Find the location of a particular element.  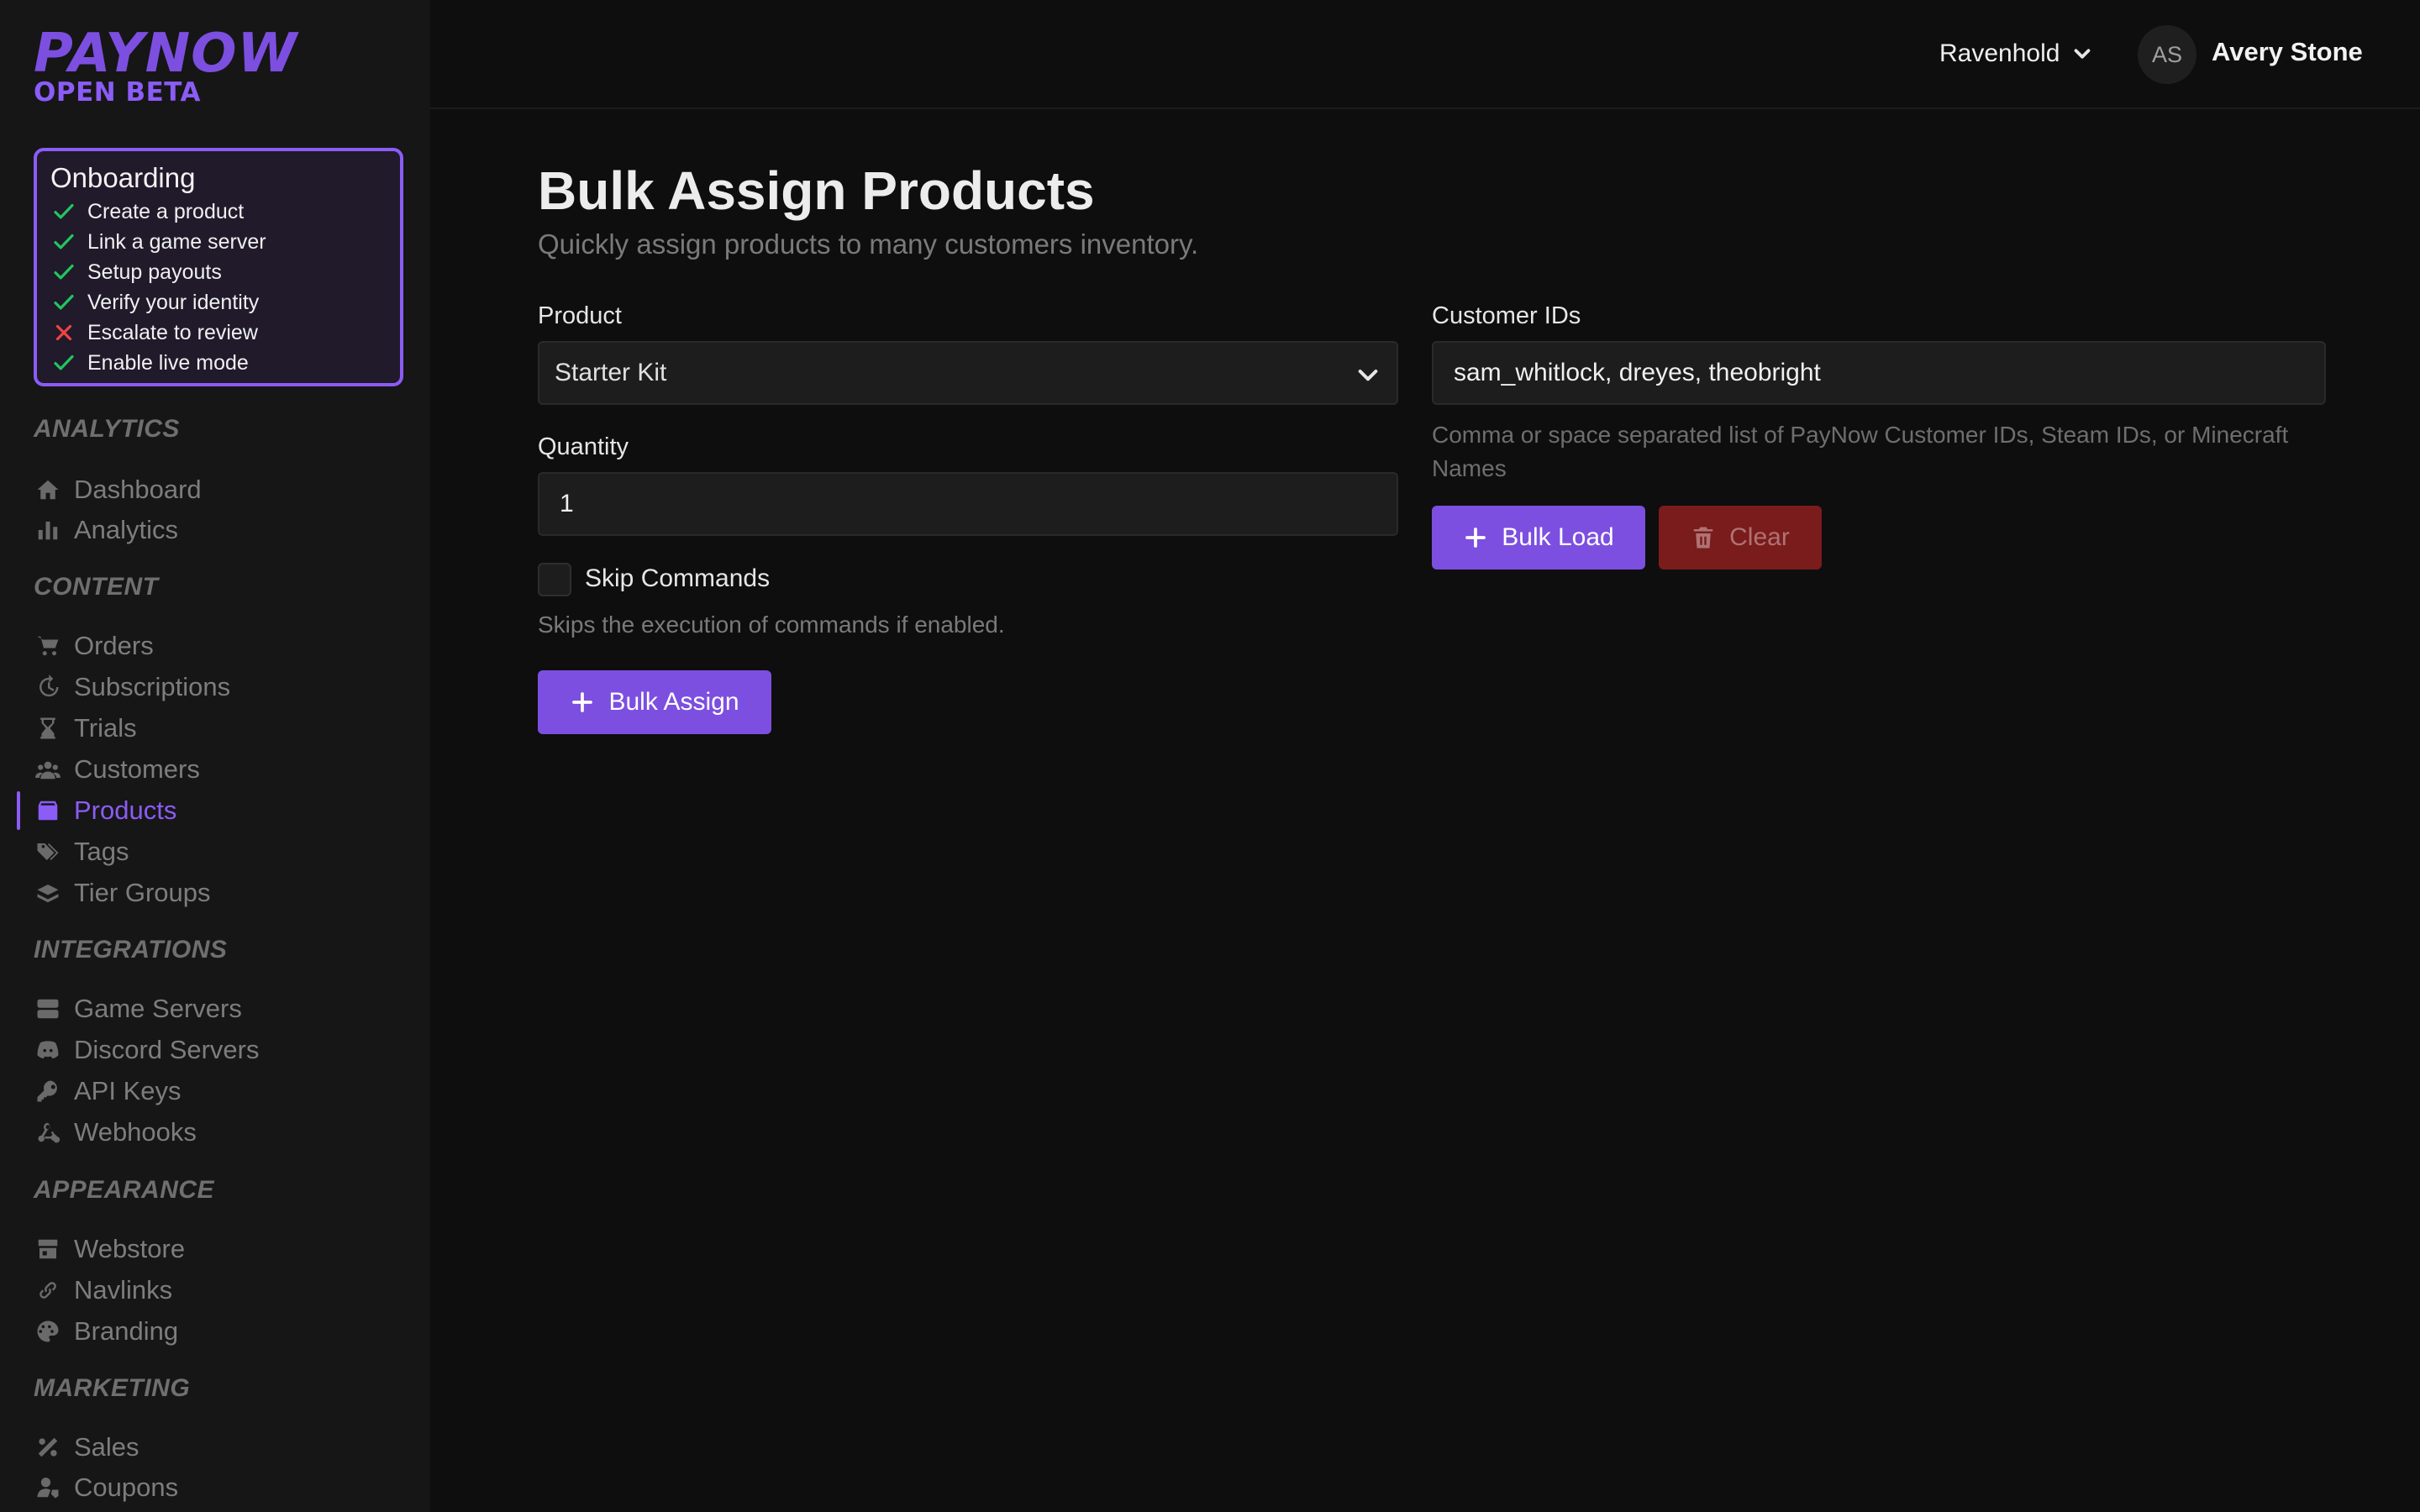

home-icon is located at coordinates (48, 489).